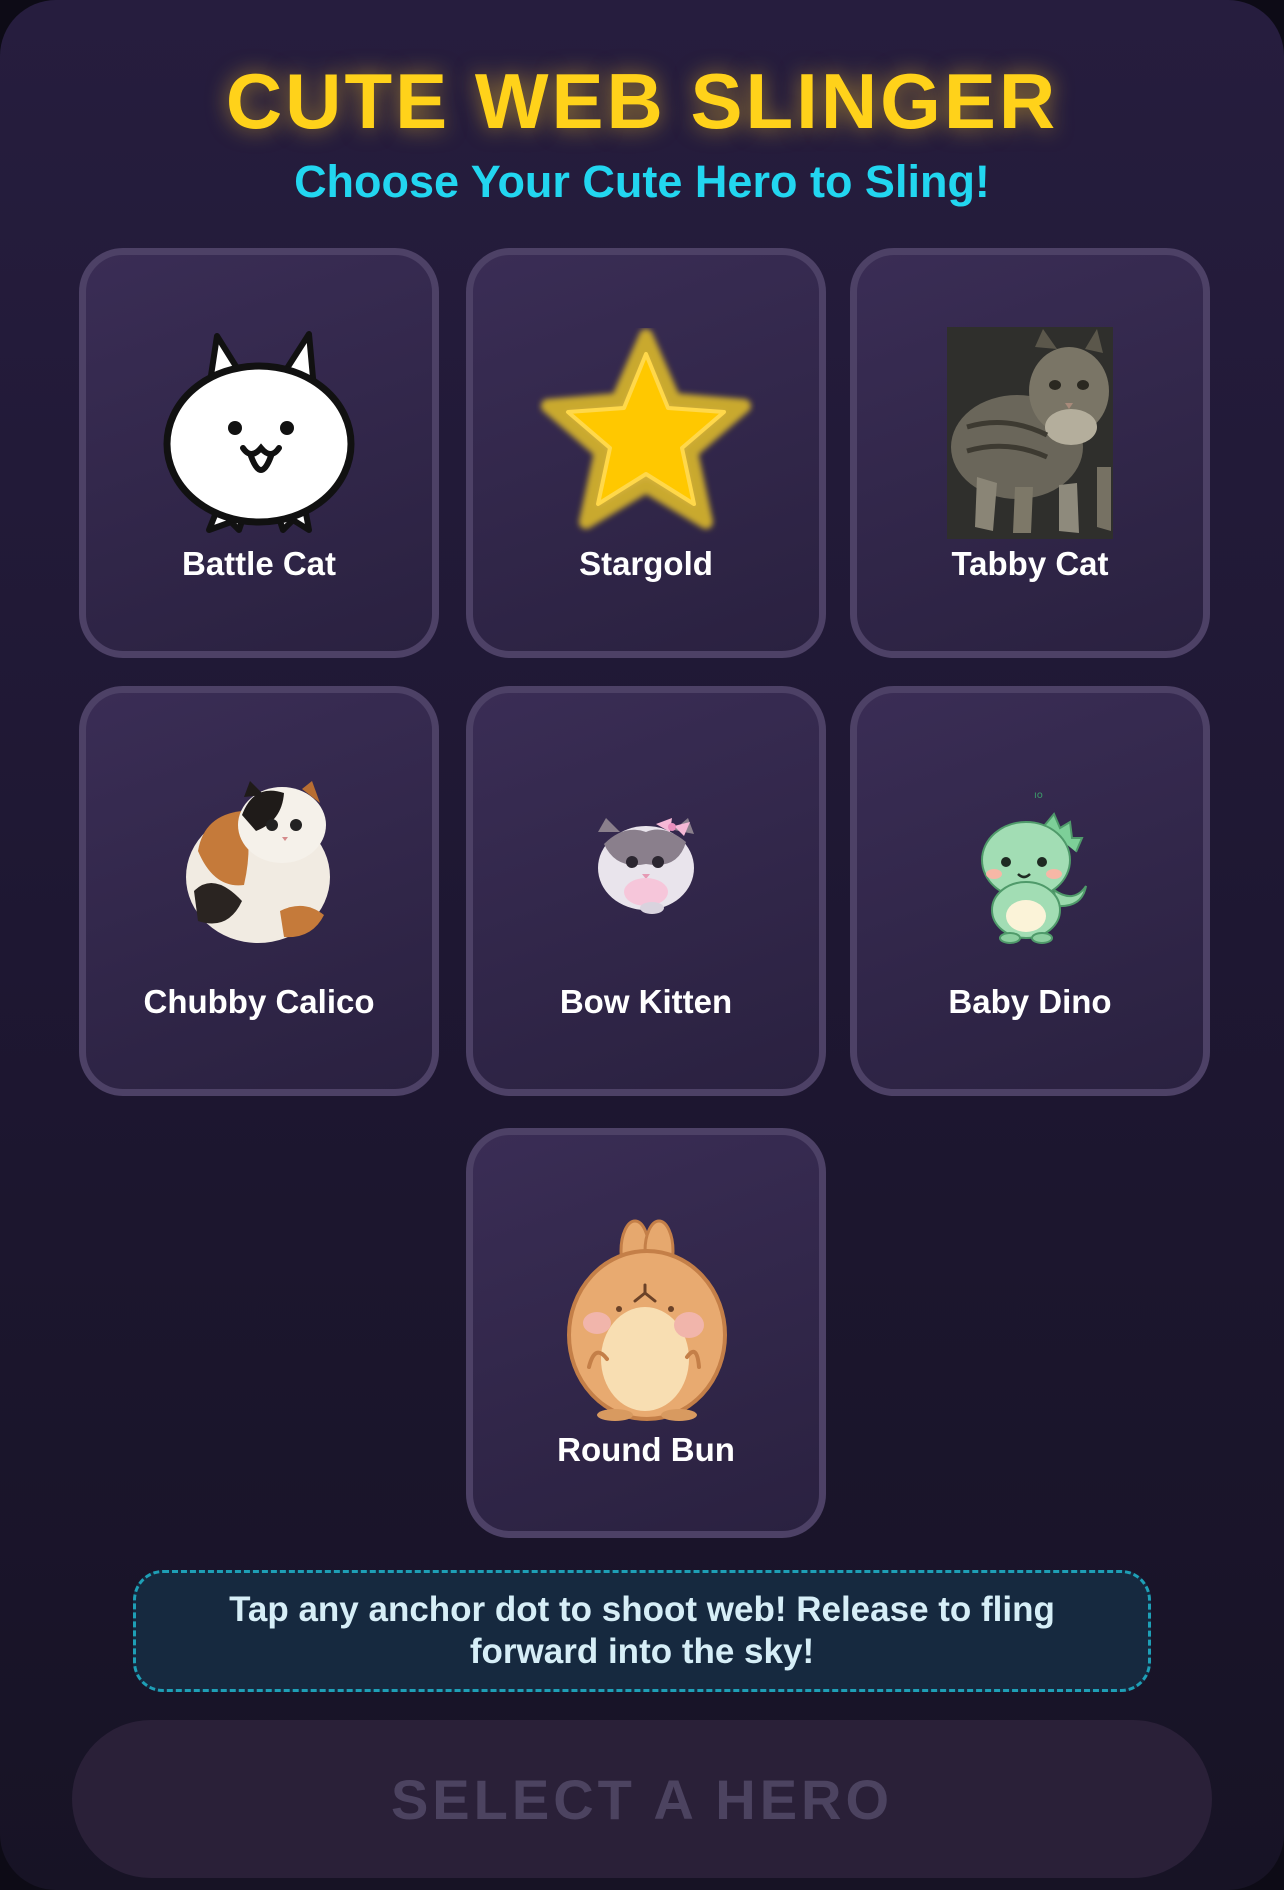 This screenshot has width=1284, height=1890. What do you see at coordinates (259, 432) in the screenshot?
I see `battle-cat-icon` at bounding box center [259, 432].